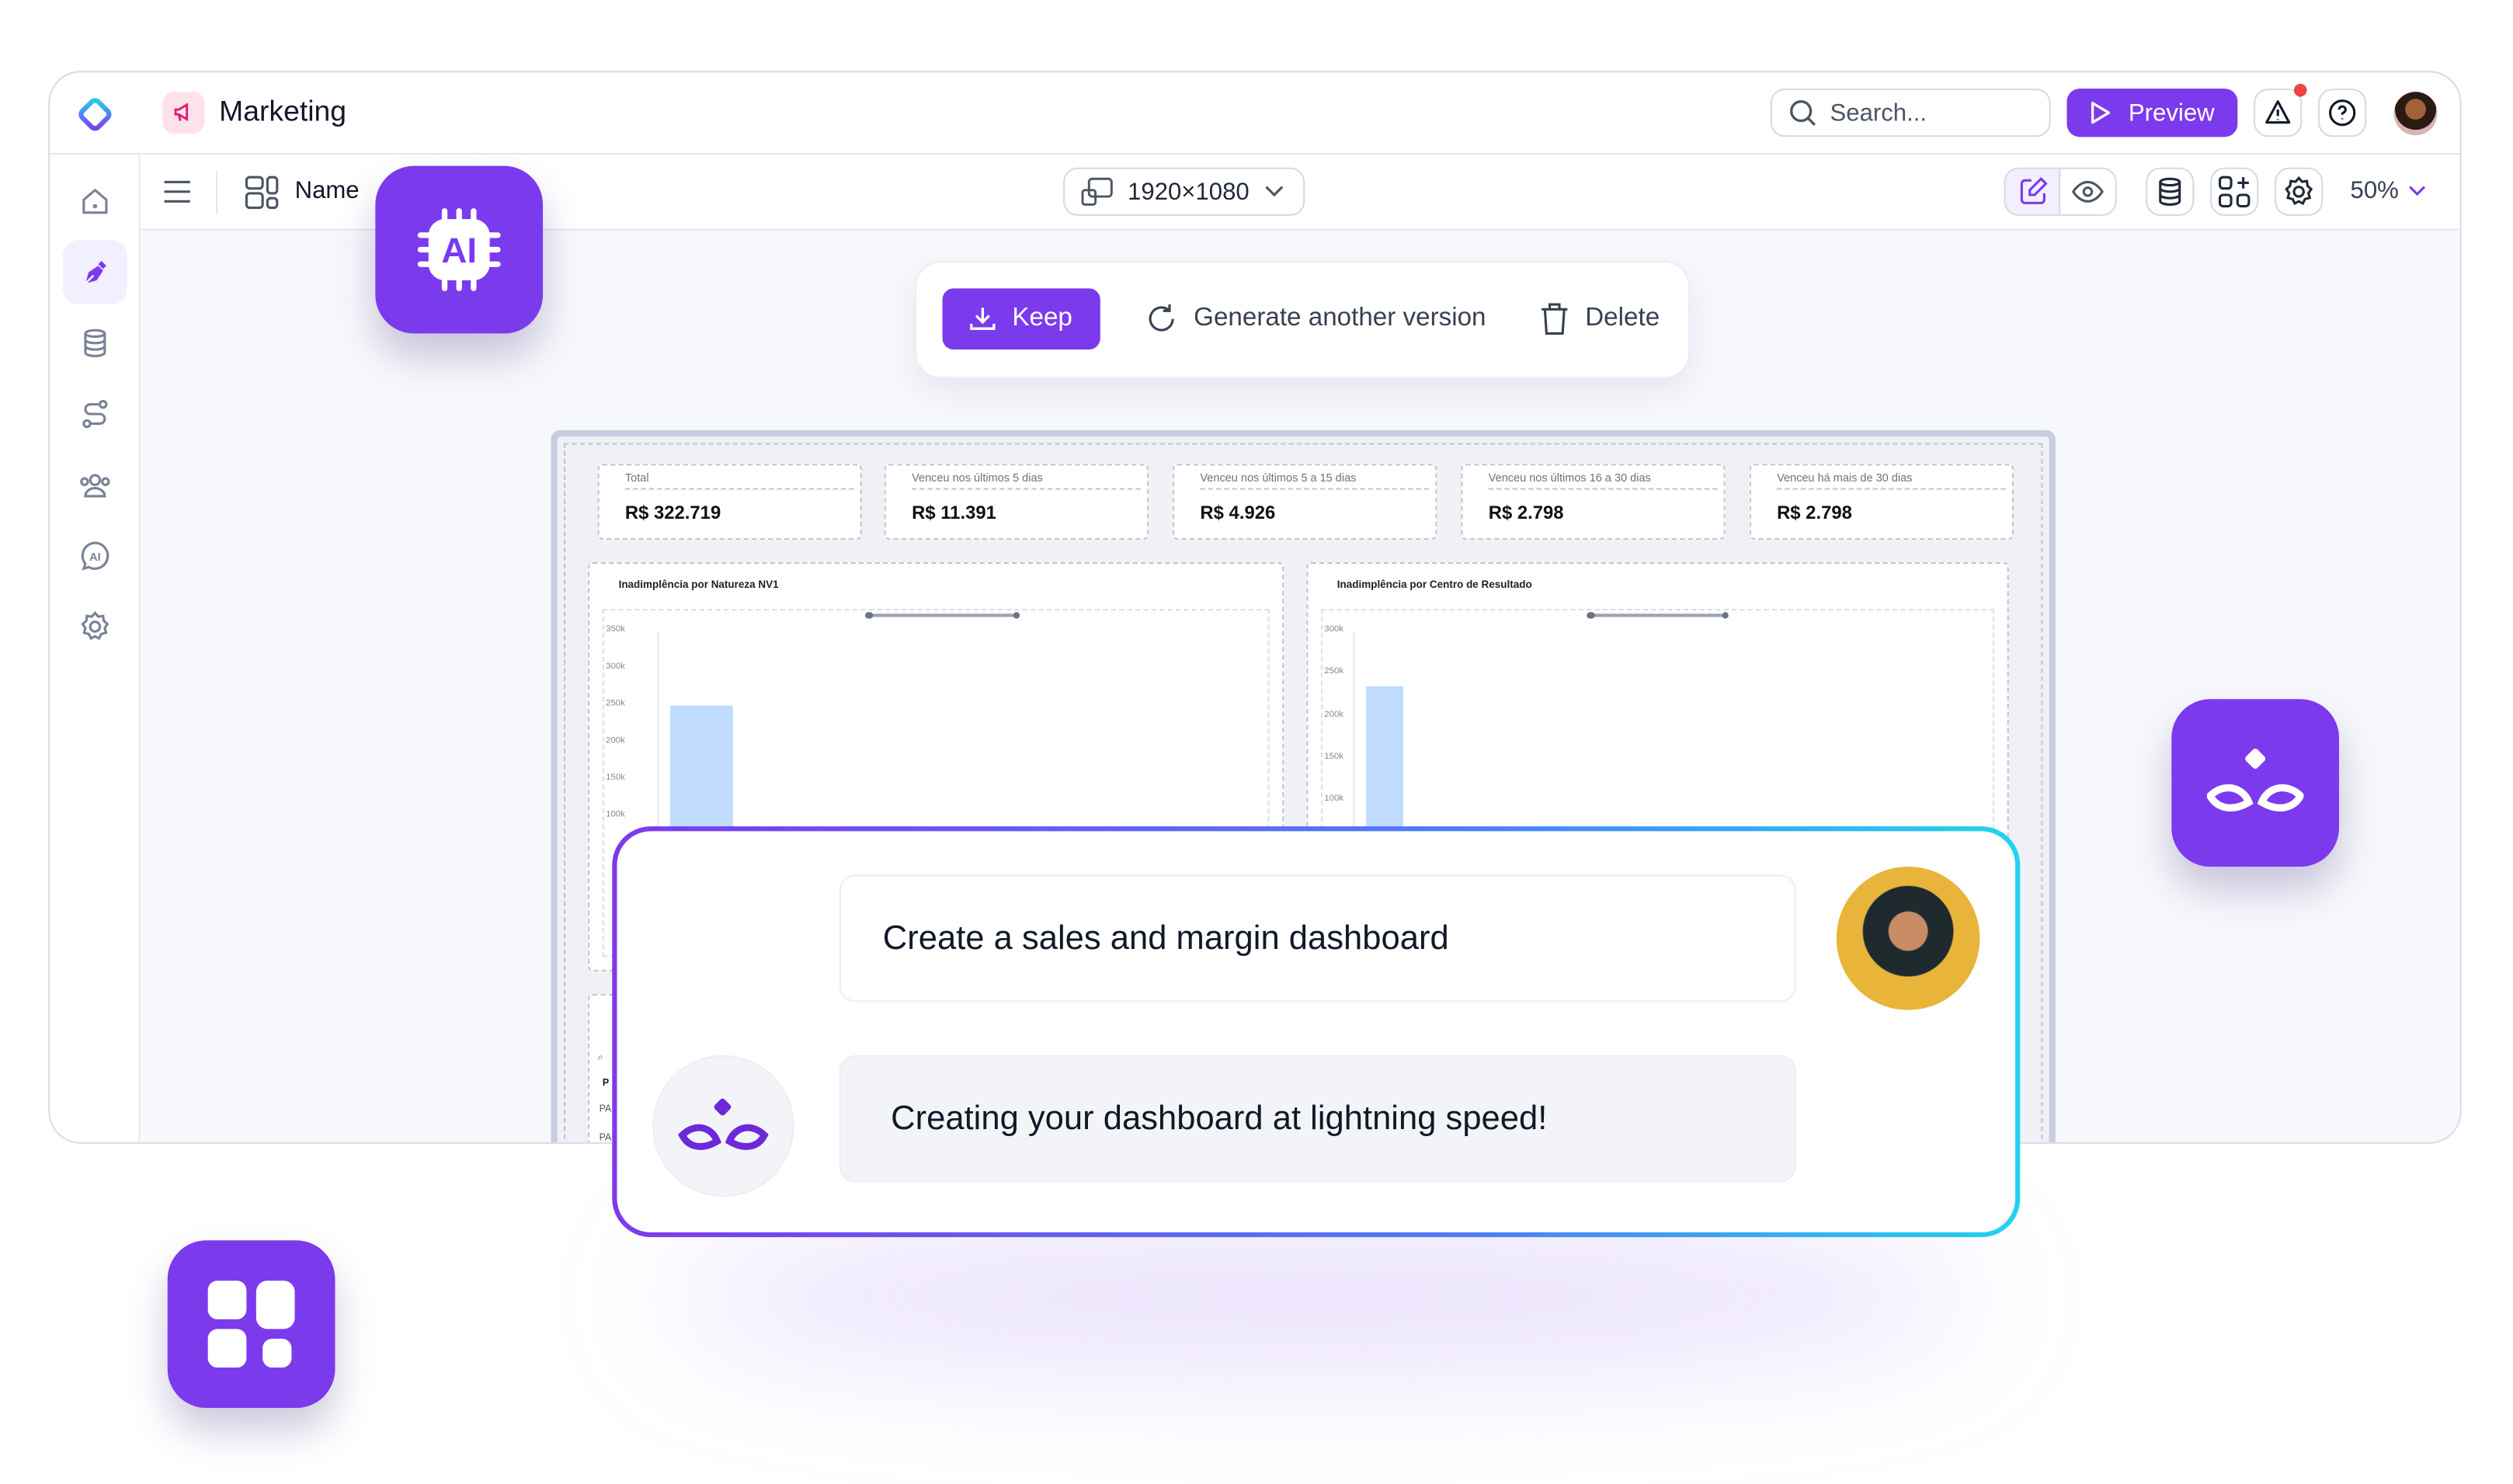 The width and height of the screenshot is (2513, 1484). What do you see at coordinates (954, 514) in the screenshot?
I see `kpi-value: R$ 11.391` at bounding box center [954, 514].